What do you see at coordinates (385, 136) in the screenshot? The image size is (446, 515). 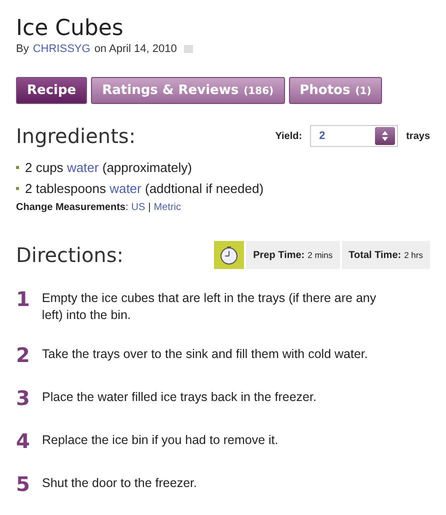 I see `spinner-icon` at bounding box center [385, 136].